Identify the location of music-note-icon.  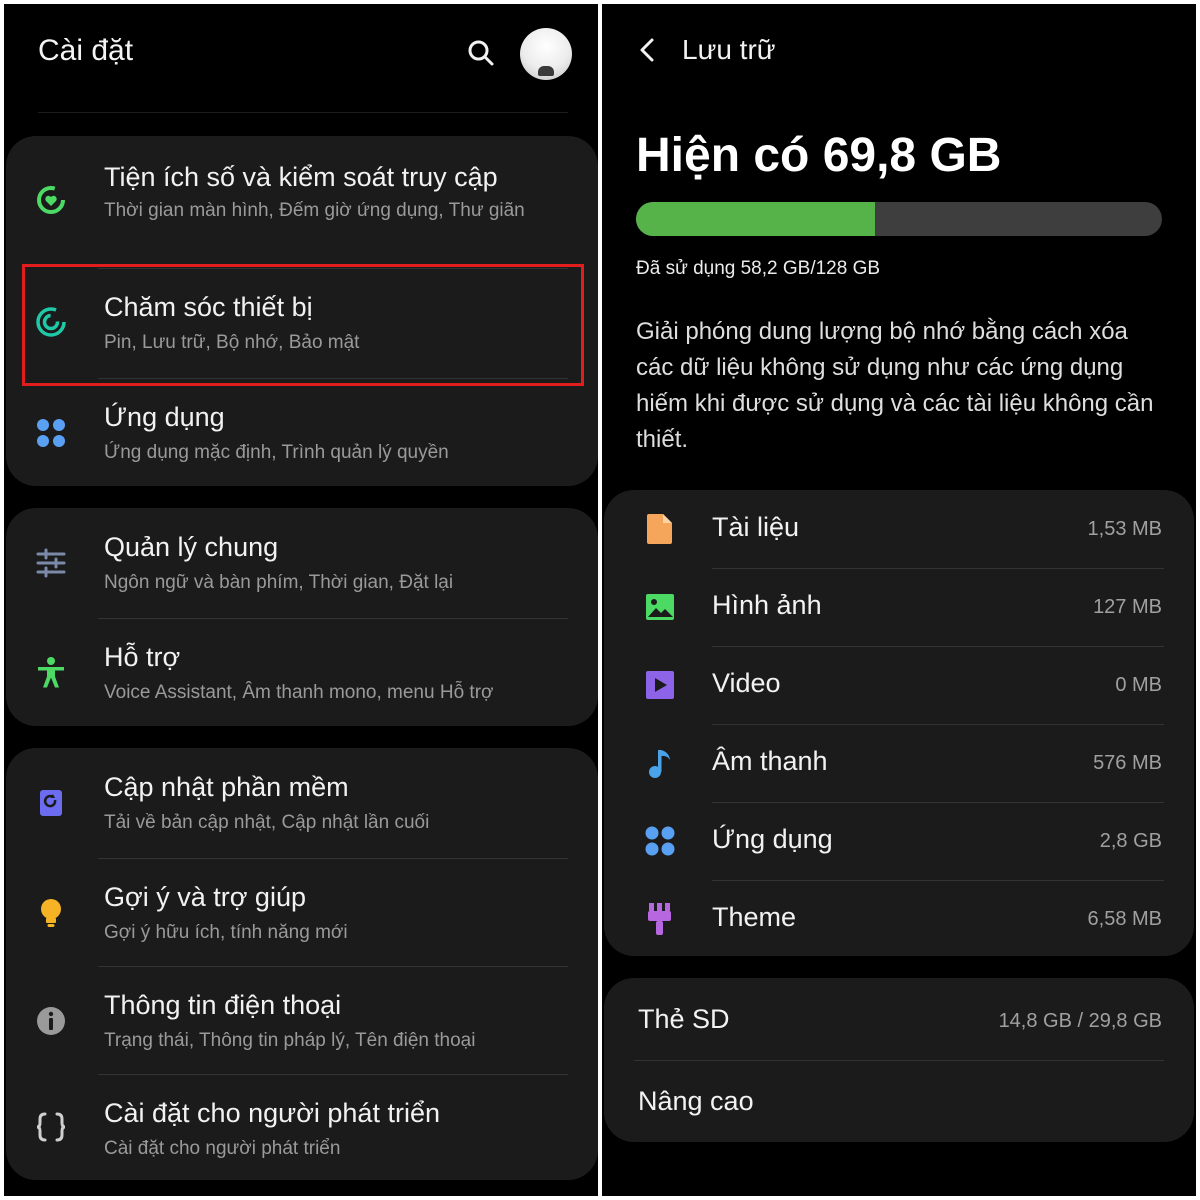
(660, 763).